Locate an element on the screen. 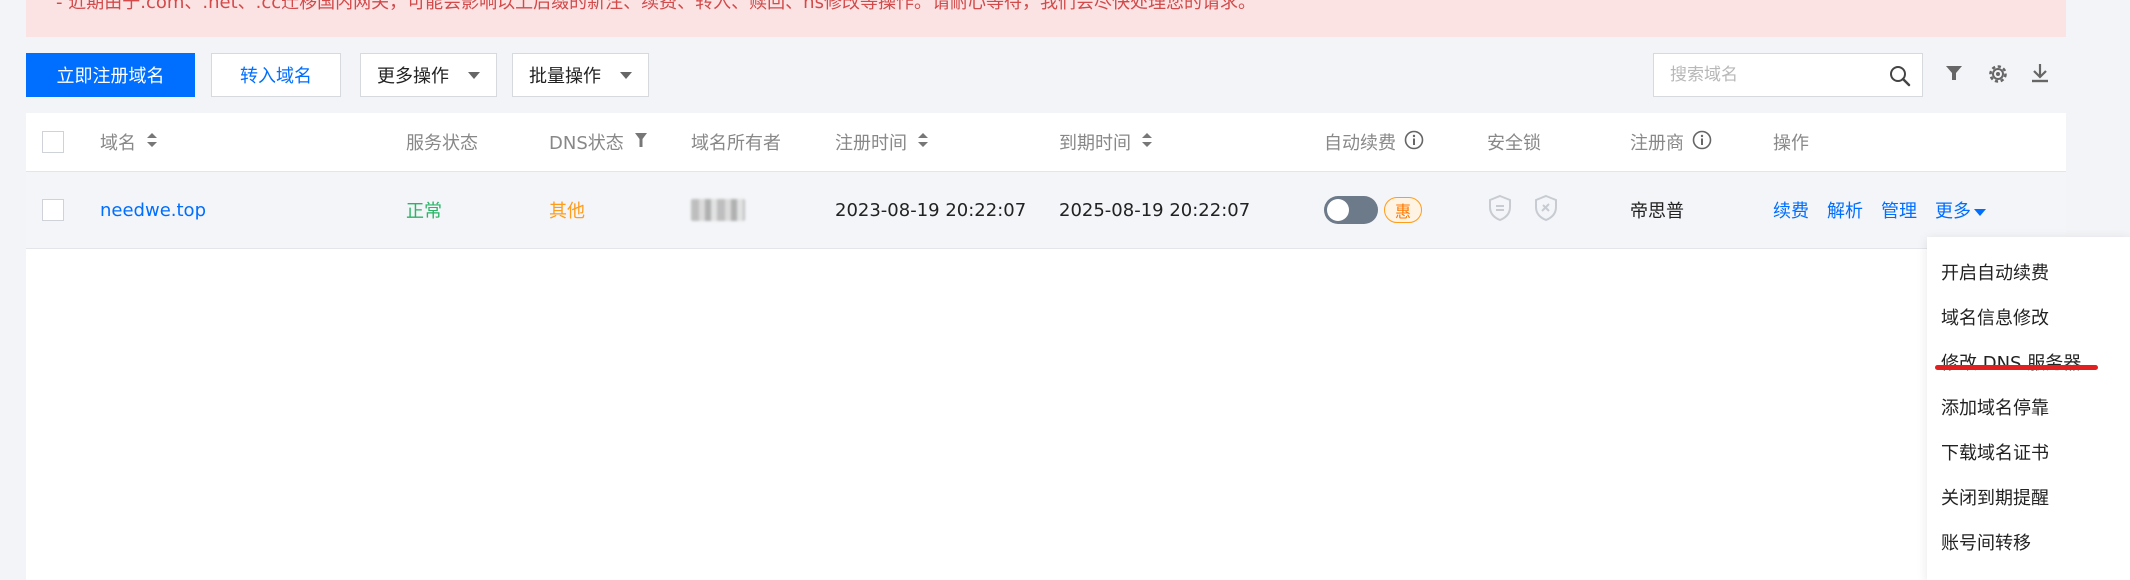  col-service-status: 服务状态 is located at coordinates (442, 142).